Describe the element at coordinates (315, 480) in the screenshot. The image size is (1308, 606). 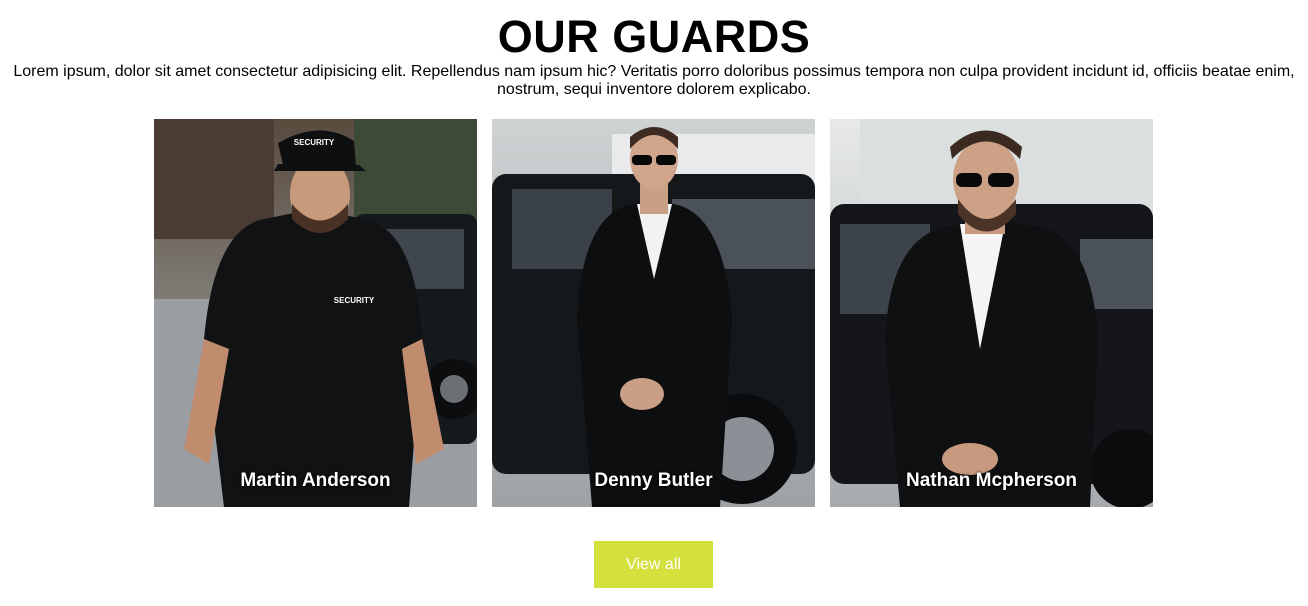
I see `guard-name: Martin Anderson` at that location.